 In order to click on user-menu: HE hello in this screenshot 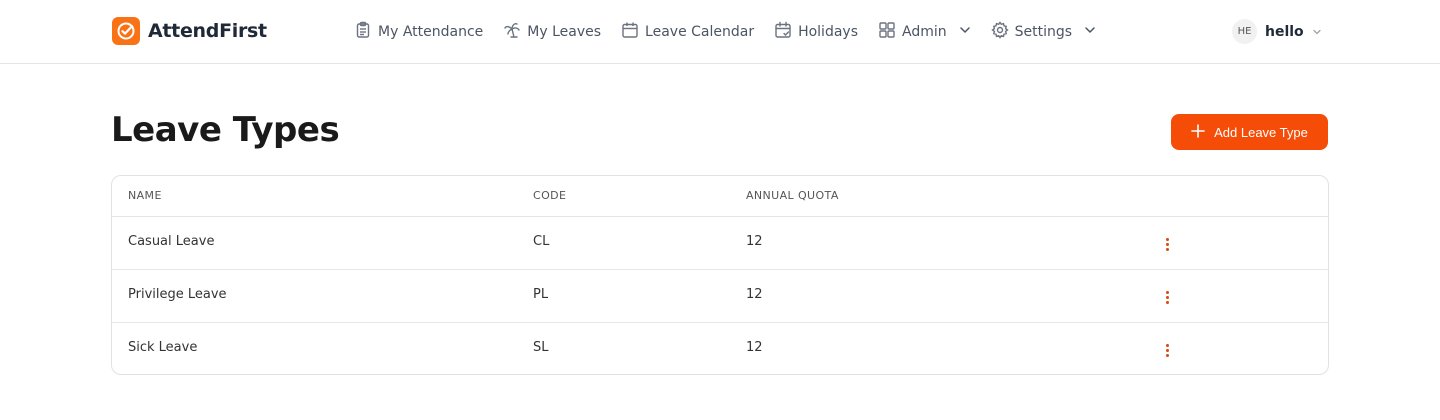, I will do `click(1277, 31)`.